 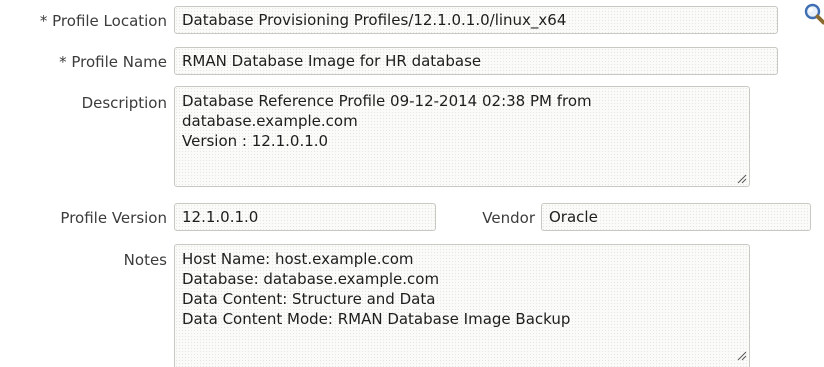 I want to click on notes-line: Host Name: host.example.com, so click(x=298, y=259).